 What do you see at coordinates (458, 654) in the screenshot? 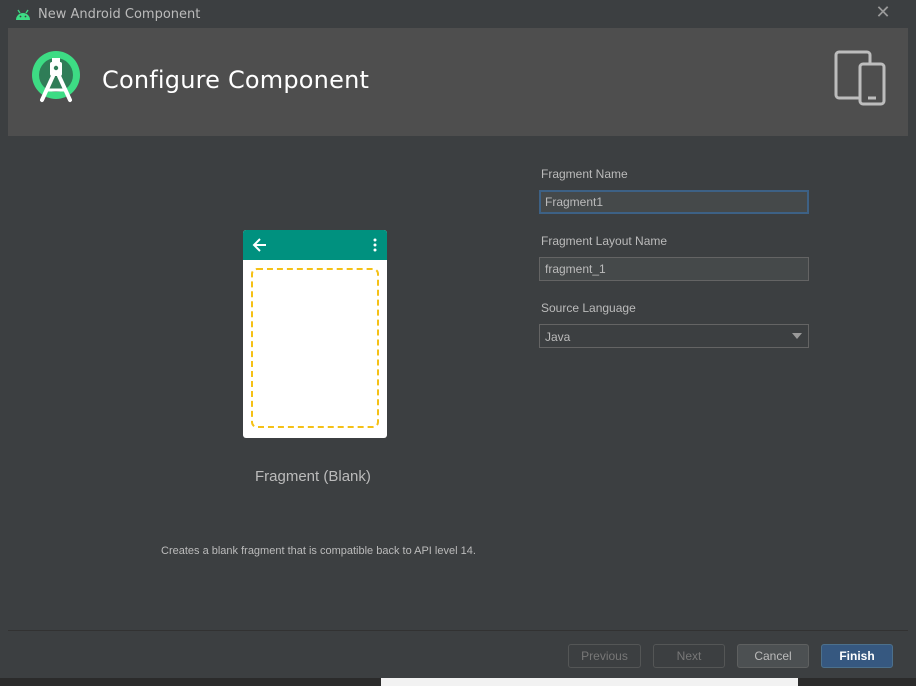
I see `wizard-footer: Previous Next Cancel Finish` at bounding box center [458, 654].